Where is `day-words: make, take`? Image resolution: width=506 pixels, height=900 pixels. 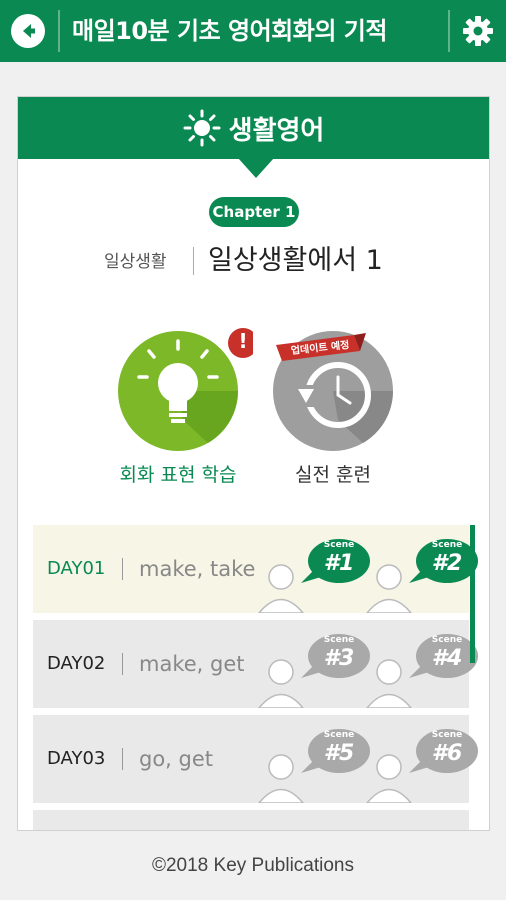 day-words: make, take is located at coordinates (197, 569).